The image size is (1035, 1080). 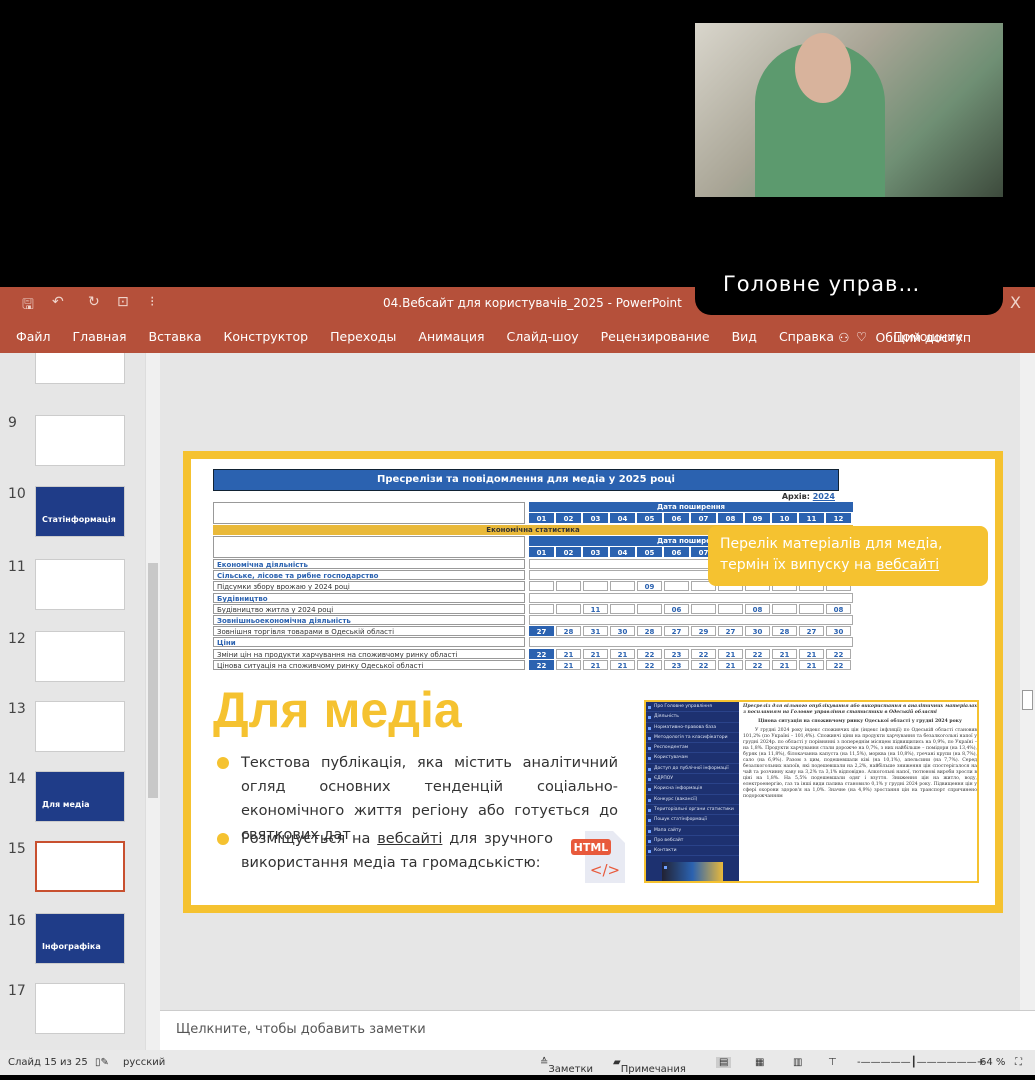 I want to click on zoom-slider: -—————┃——————+, so click(x=921, y=1062).